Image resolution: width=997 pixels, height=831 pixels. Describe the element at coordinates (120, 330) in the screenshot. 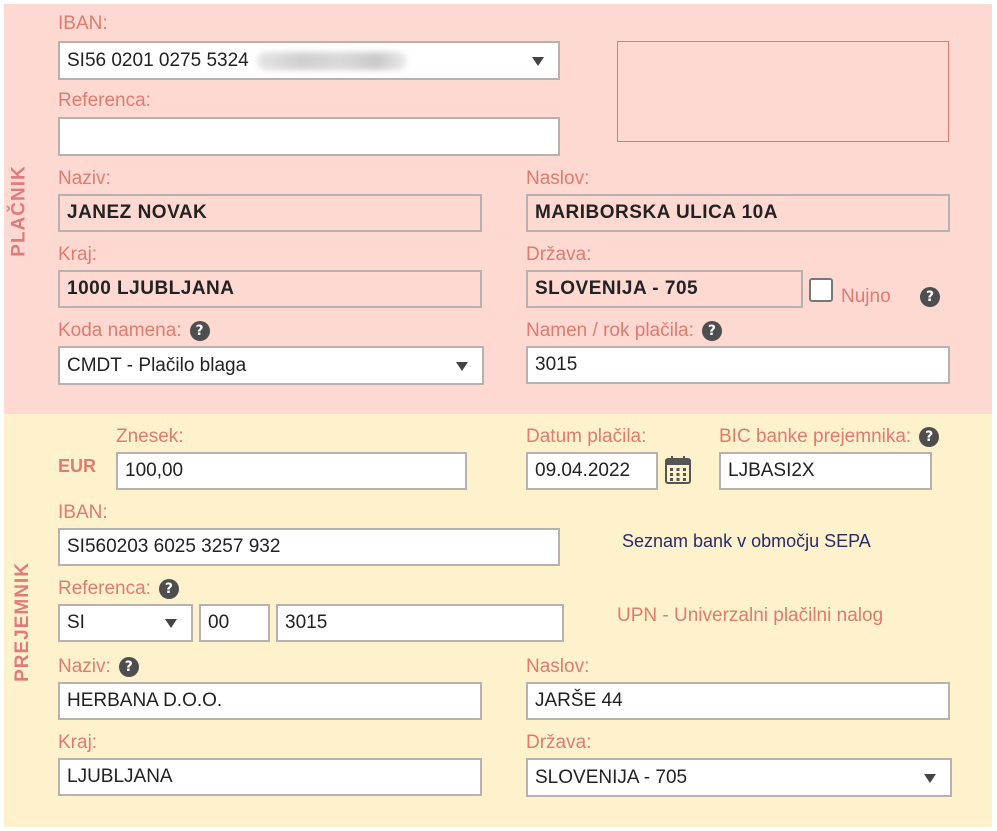

I see `purpose-code-label: Koda namena:` at that location.